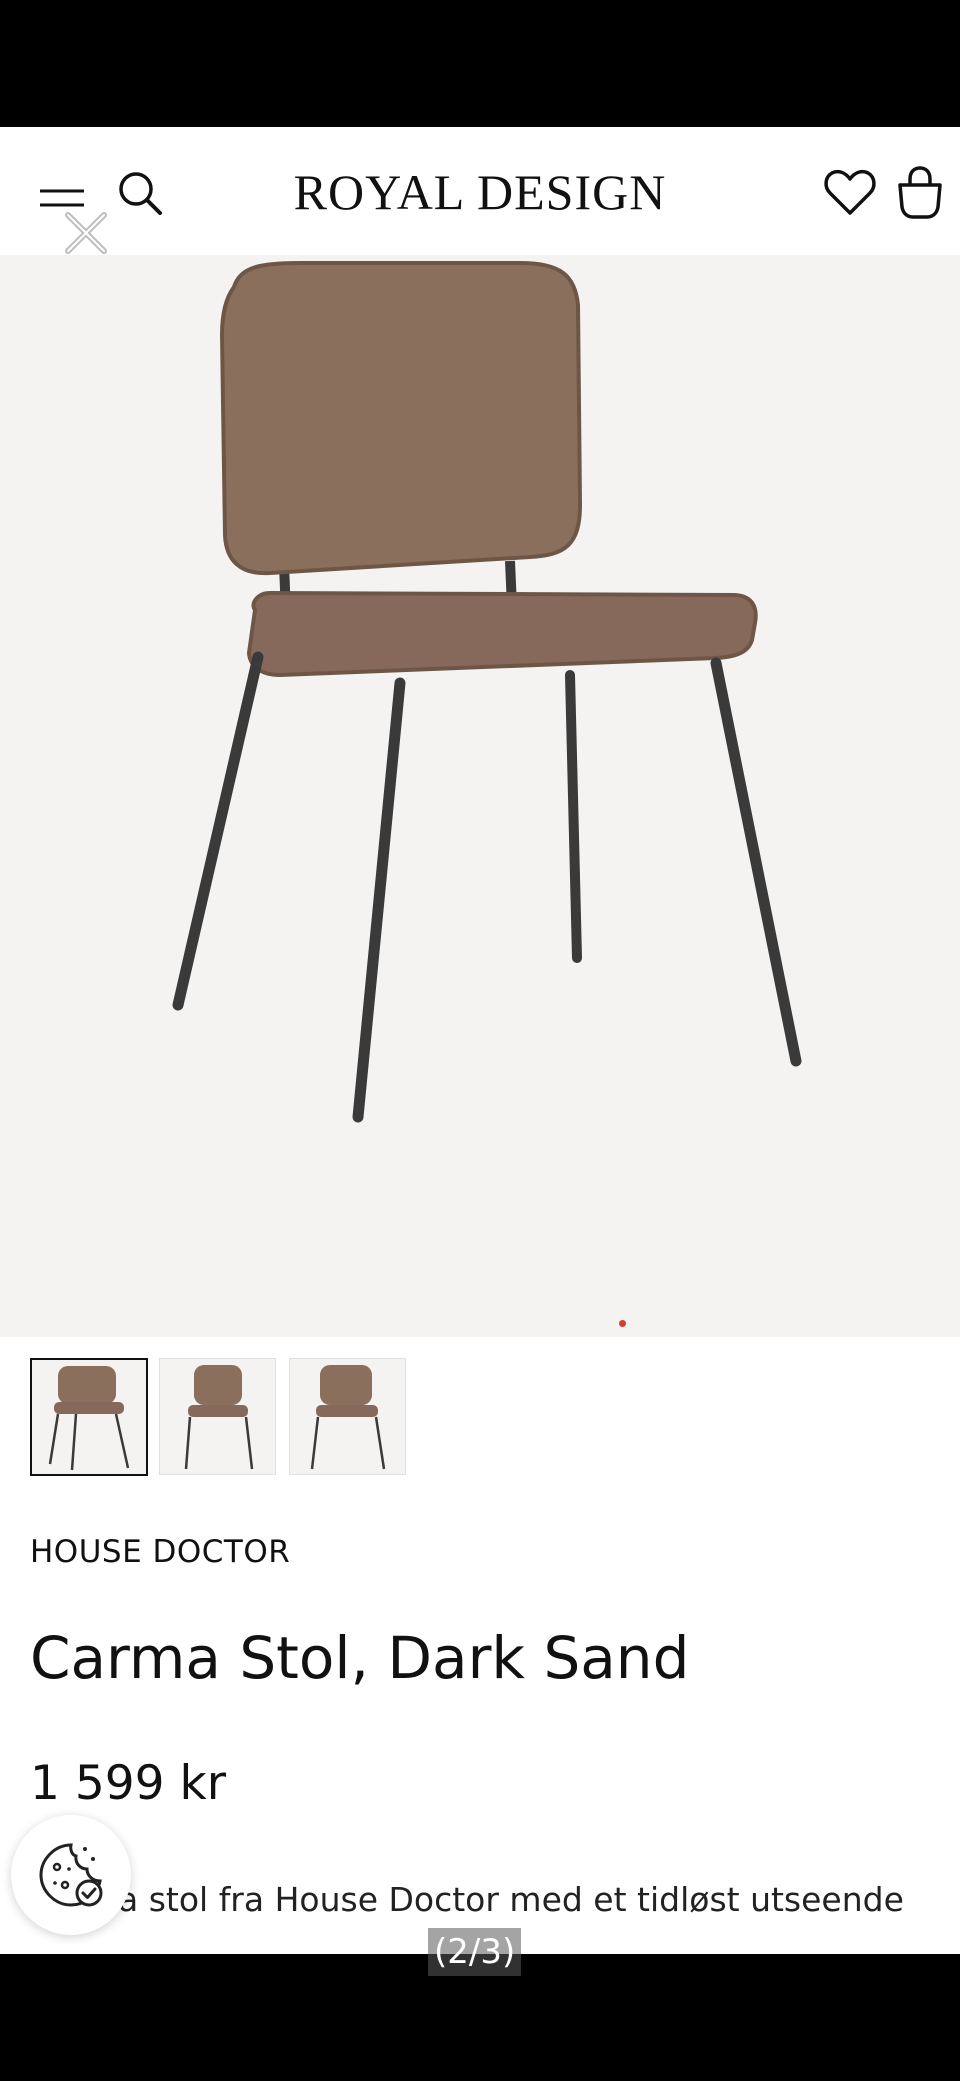  I want to click on cookie-icon, so click(71, 1875).